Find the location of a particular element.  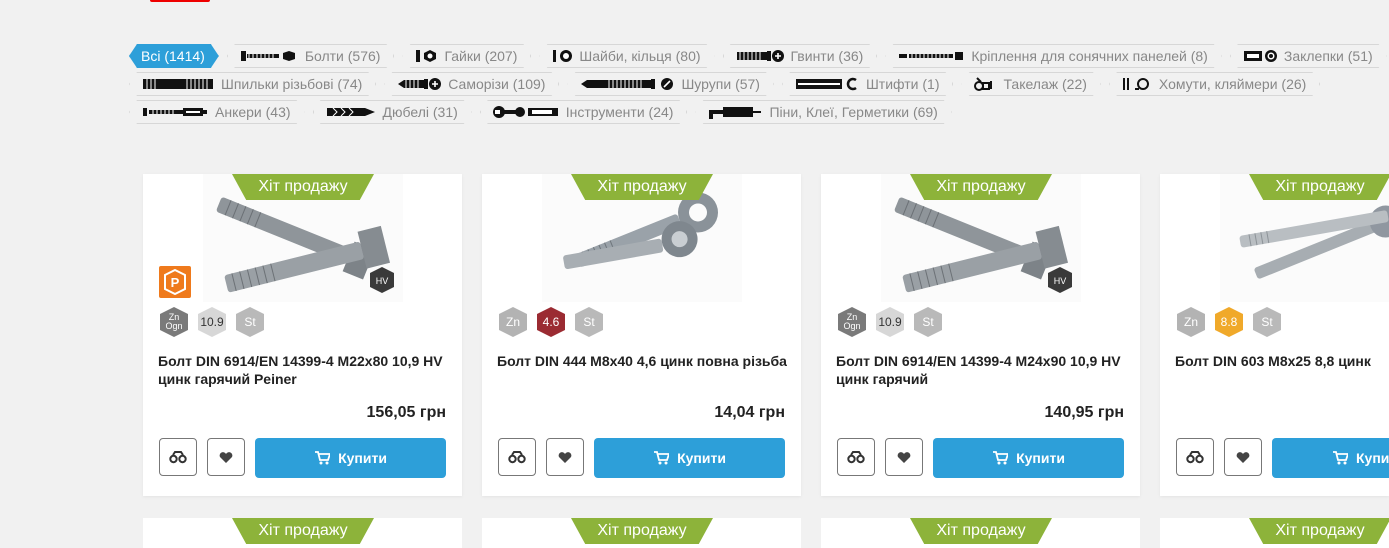

bolt-icon is located at coordinates (269, 56).